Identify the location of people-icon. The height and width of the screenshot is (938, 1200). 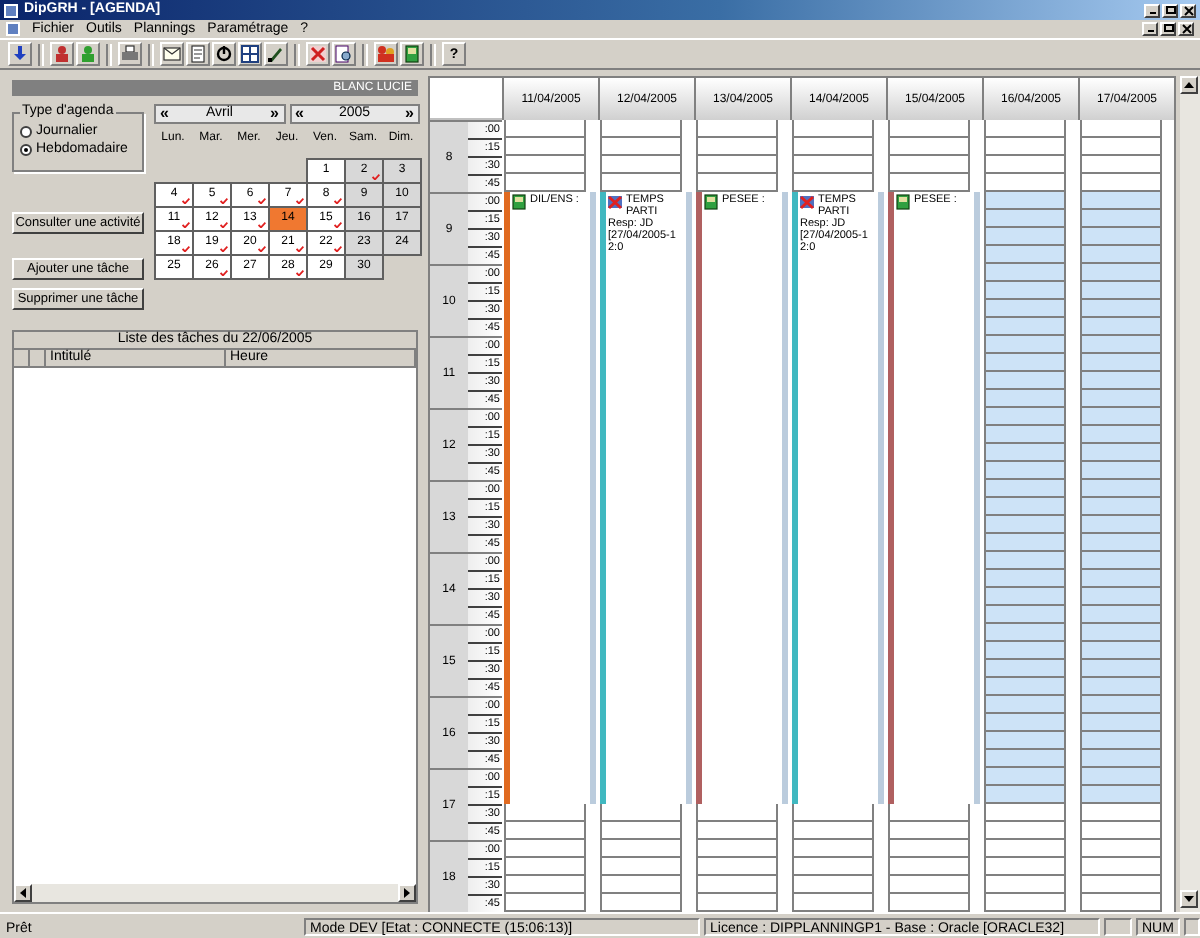
(386, 54).